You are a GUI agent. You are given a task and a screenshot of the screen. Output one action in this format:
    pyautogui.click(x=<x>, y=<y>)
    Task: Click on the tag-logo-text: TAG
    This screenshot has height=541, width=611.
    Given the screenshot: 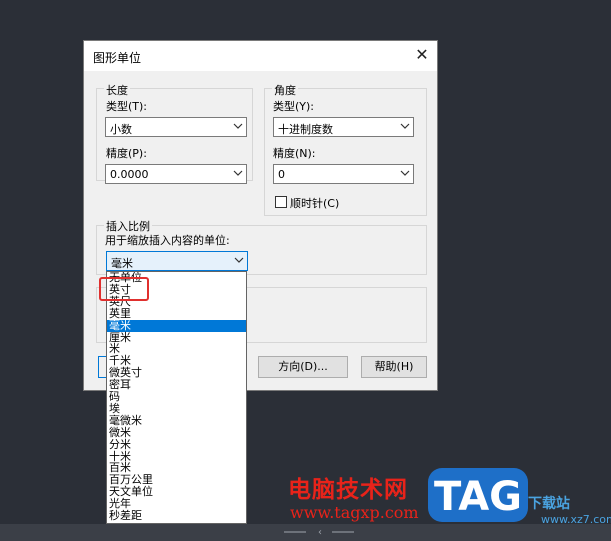 What is the action you would take?
    pyautogui.click(x=478, y=497)
    